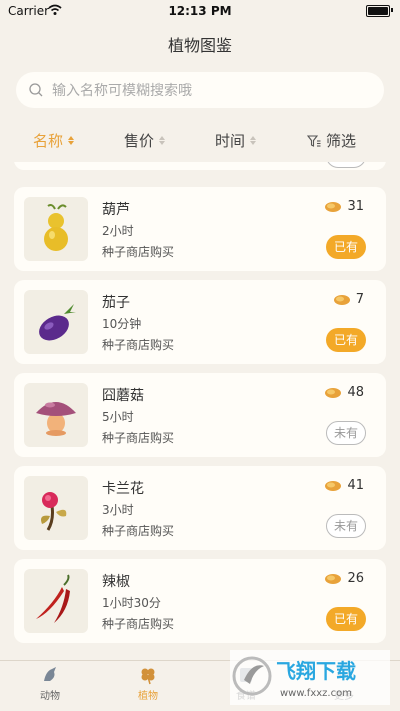  What do you see at coordinates (56, 601) in the screenshot?
I see `chili-icon` at bounding box center [56, 601].